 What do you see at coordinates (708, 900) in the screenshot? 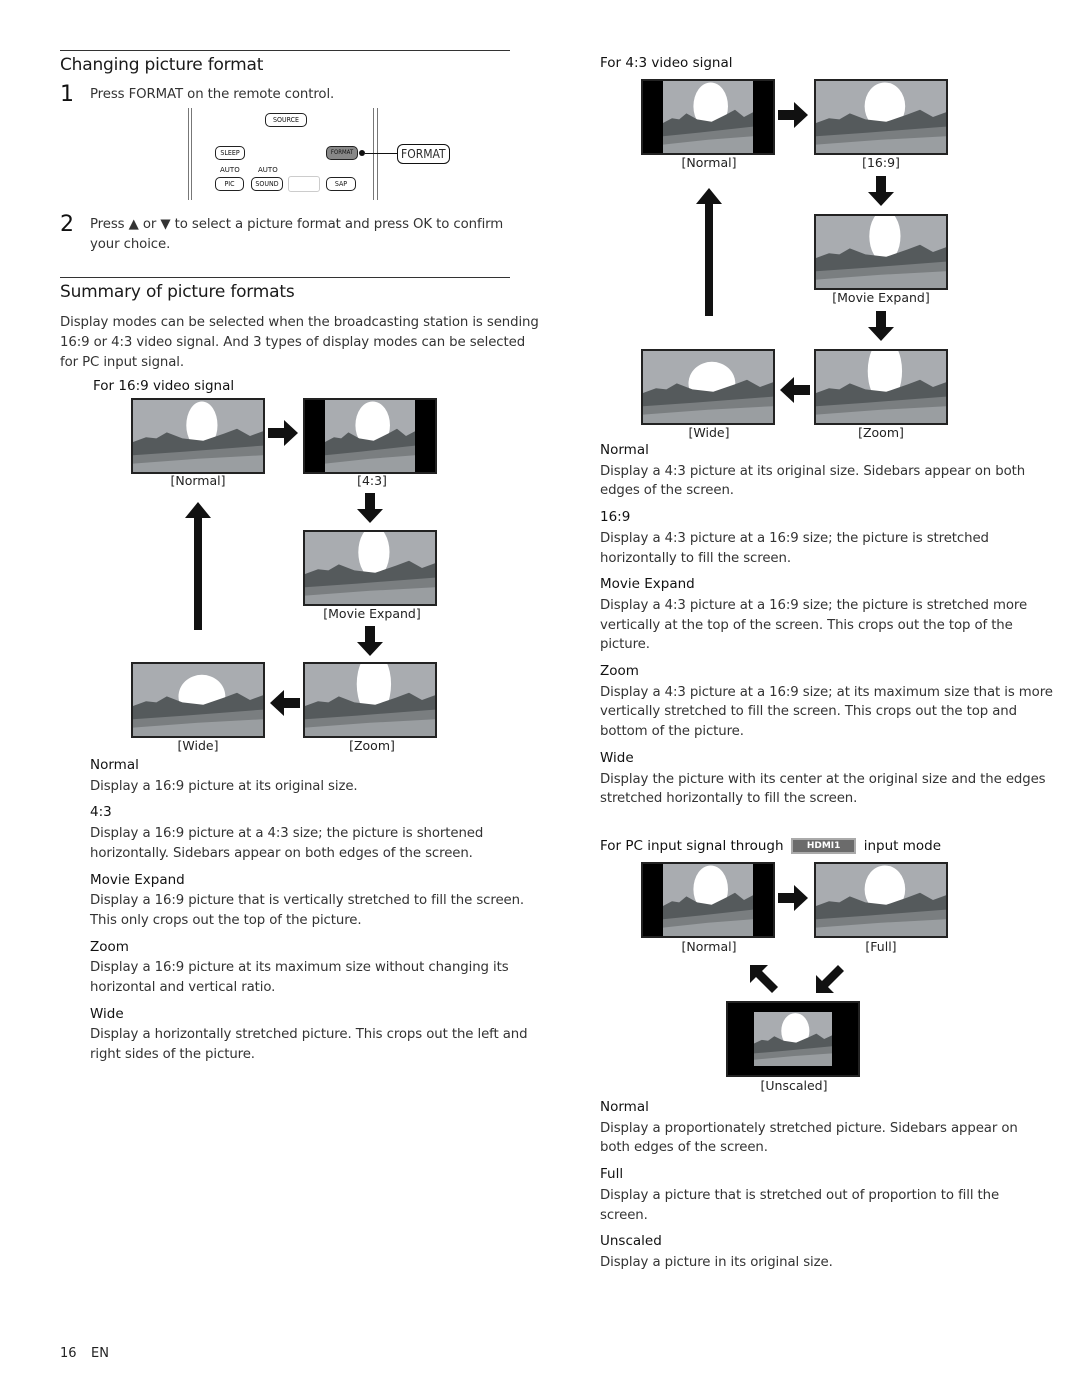
I see `screen-pc-normal` at bounding box center [708, 900].